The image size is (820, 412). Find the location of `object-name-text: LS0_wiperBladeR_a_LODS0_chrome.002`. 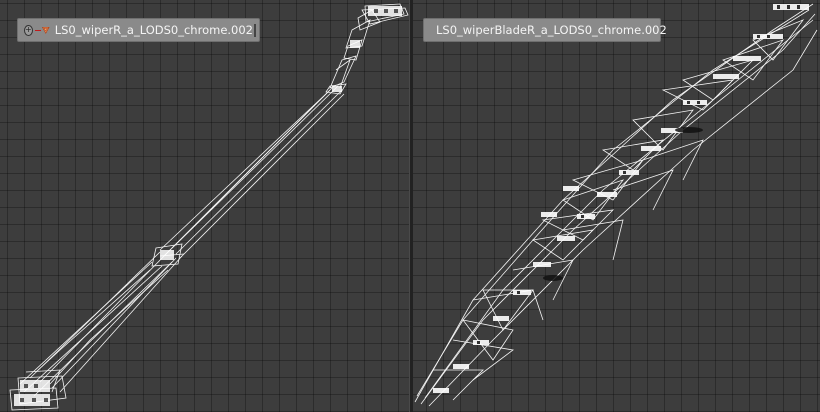

object-name-text: LS0_wiperBladeR_a_LODS0_chrome.002 is located at coordinates (551, 30).